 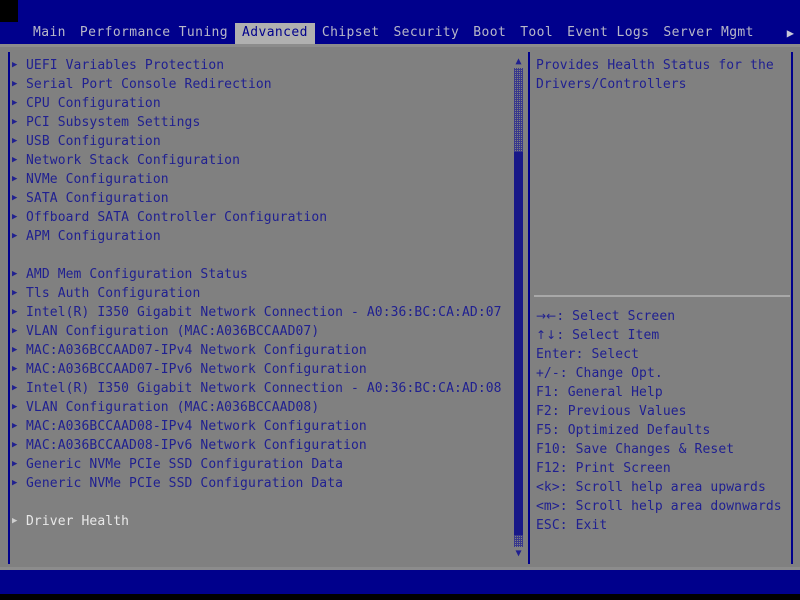 I want to click on list-item-label: Network Stack Configuration, so click(x=133, y=160).